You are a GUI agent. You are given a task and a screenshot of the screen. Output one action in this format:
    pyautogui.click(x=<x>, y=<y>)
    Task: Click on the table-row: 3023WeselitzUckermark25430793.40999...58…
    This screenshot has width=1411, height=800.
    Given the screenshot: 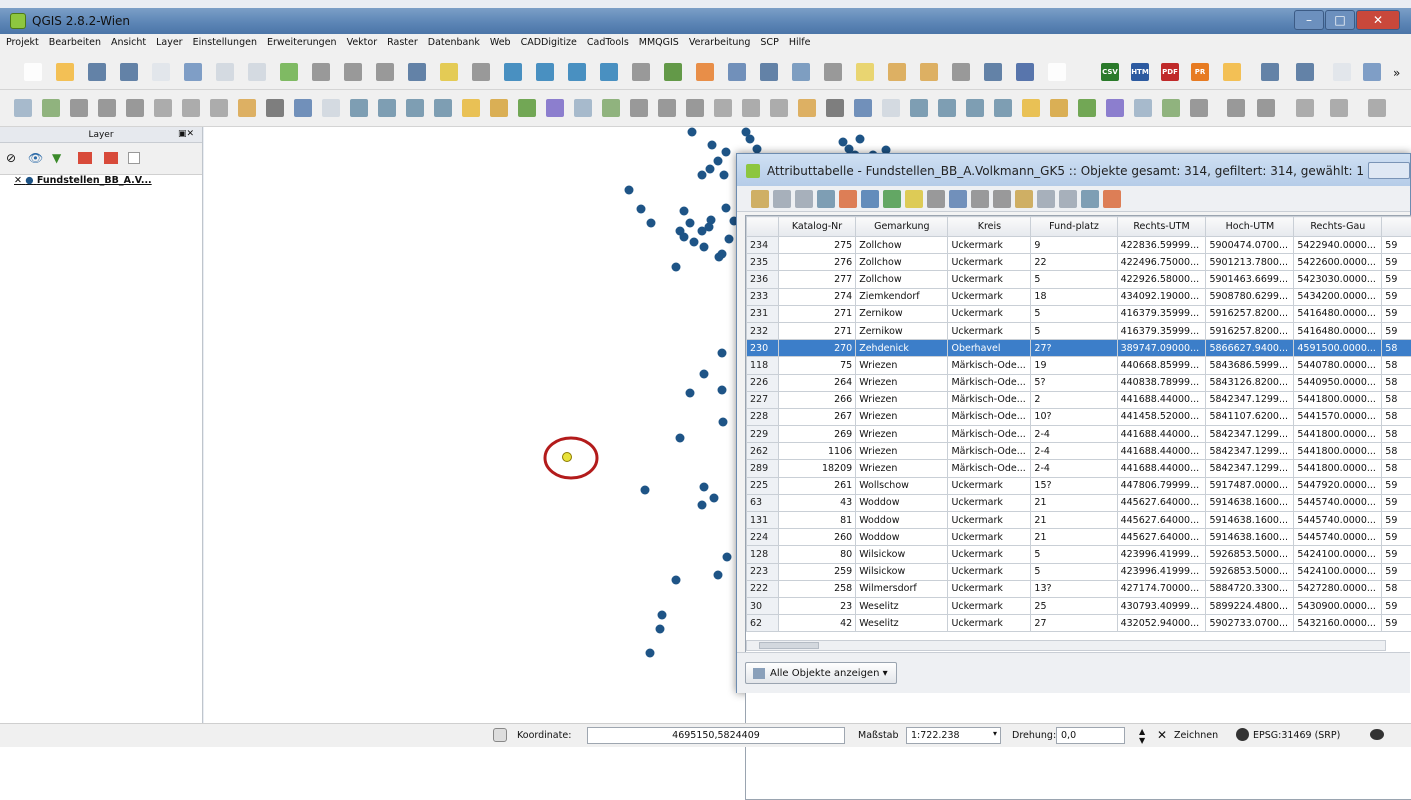 What is the action you would take?
    pyautogui.click(x=1079, y=605)
    